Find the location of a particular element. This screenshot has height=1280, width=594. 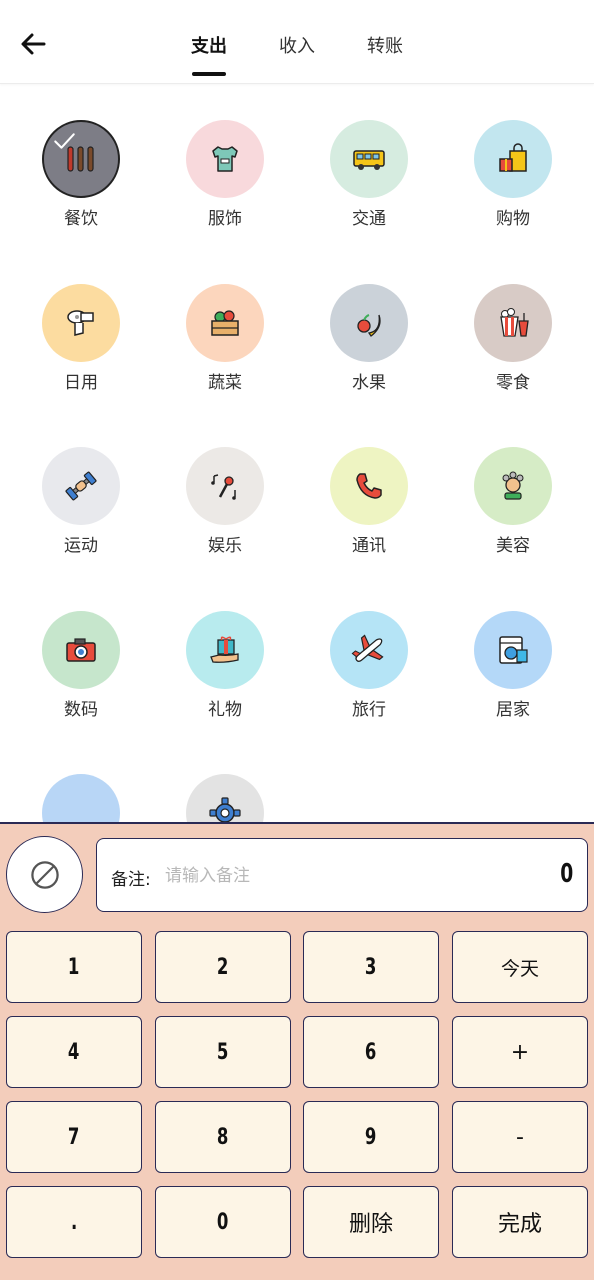

key-4: 4 is located at coordinates (74, 1052).